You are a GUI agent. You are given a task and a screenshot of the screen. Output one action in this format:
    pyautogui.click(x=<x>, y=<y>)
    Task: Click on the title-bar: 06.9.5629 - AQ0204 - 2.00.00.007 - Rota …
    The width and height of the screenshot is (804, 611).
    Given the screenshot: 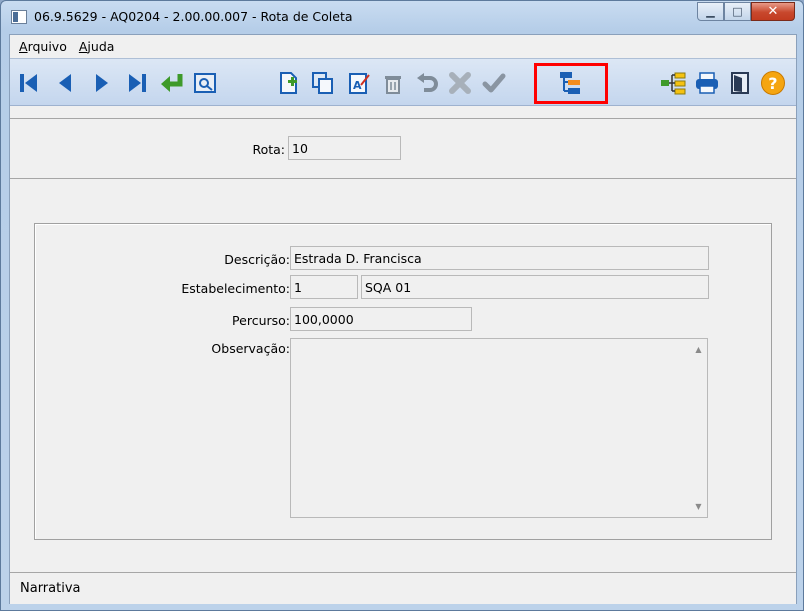 What is the action you would take?
    pyautogui.click(x=402, y=17)
    